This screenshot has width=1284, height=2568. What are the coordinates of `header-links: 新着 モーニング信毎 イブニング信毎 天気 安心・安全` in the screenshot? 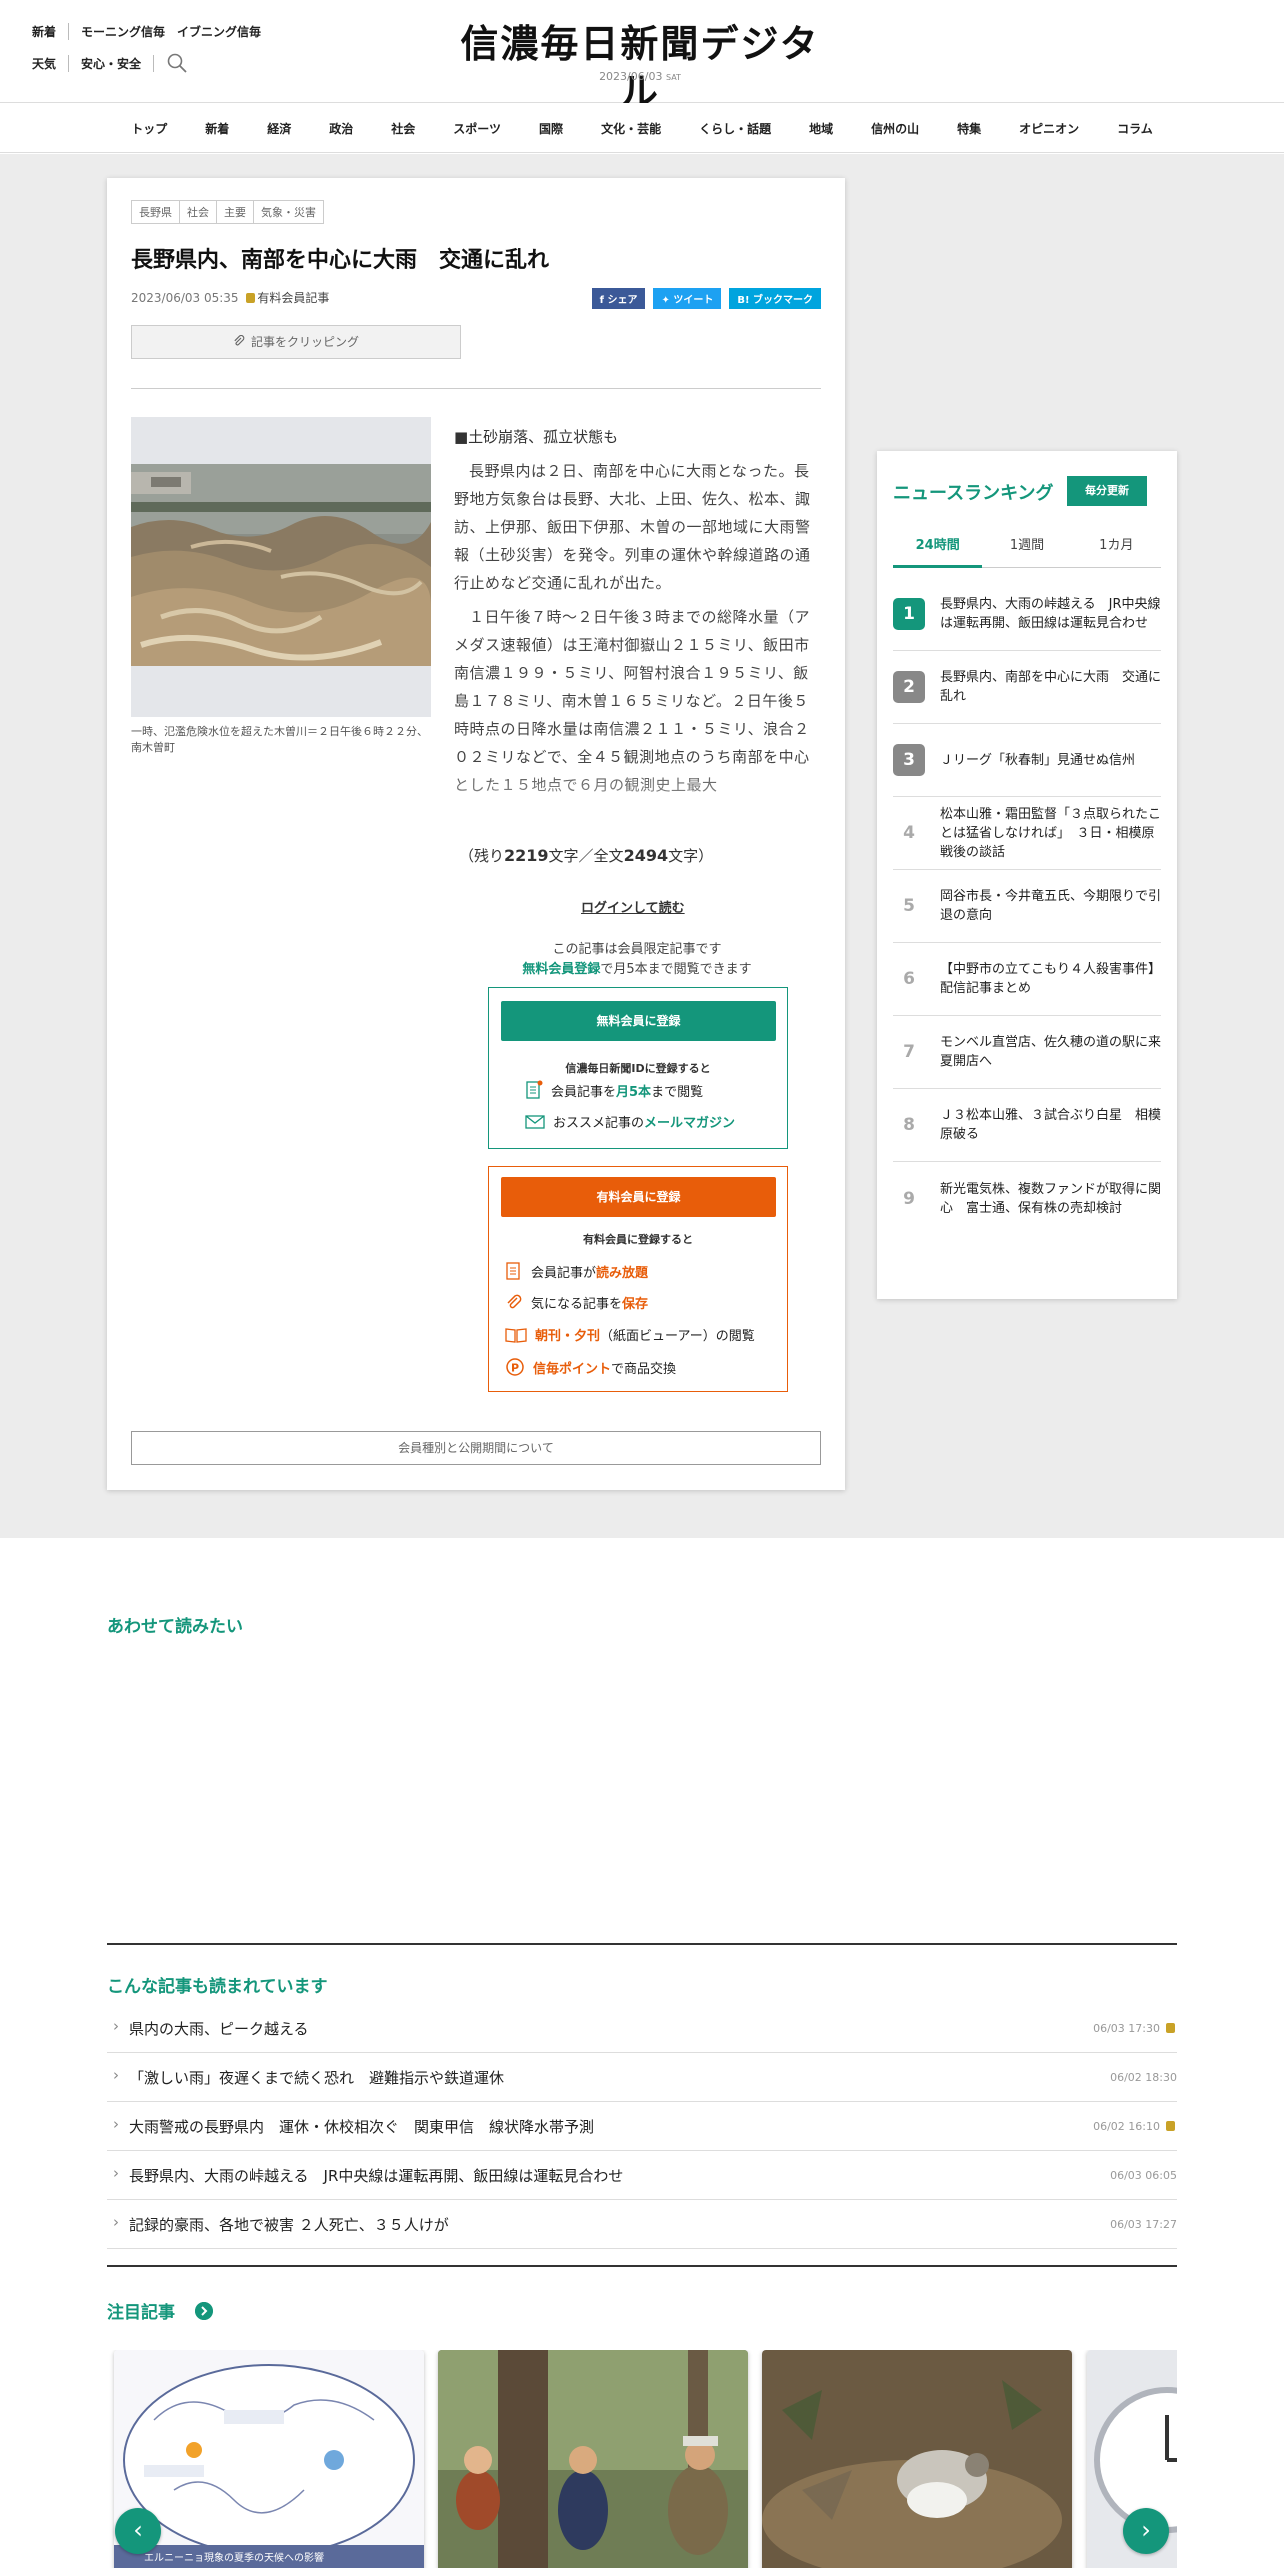 It's located at (158, 54).